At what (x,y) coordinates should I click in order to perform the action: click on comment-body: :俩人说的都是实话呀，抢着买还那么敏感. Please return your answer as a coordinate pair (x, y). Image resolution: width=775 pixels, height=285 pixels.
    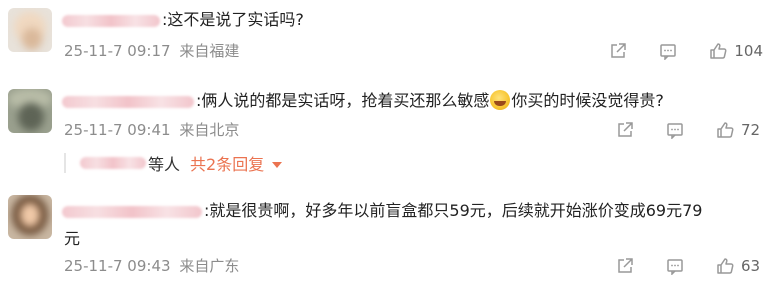
    Looking at the image, I should click on (343, 100).